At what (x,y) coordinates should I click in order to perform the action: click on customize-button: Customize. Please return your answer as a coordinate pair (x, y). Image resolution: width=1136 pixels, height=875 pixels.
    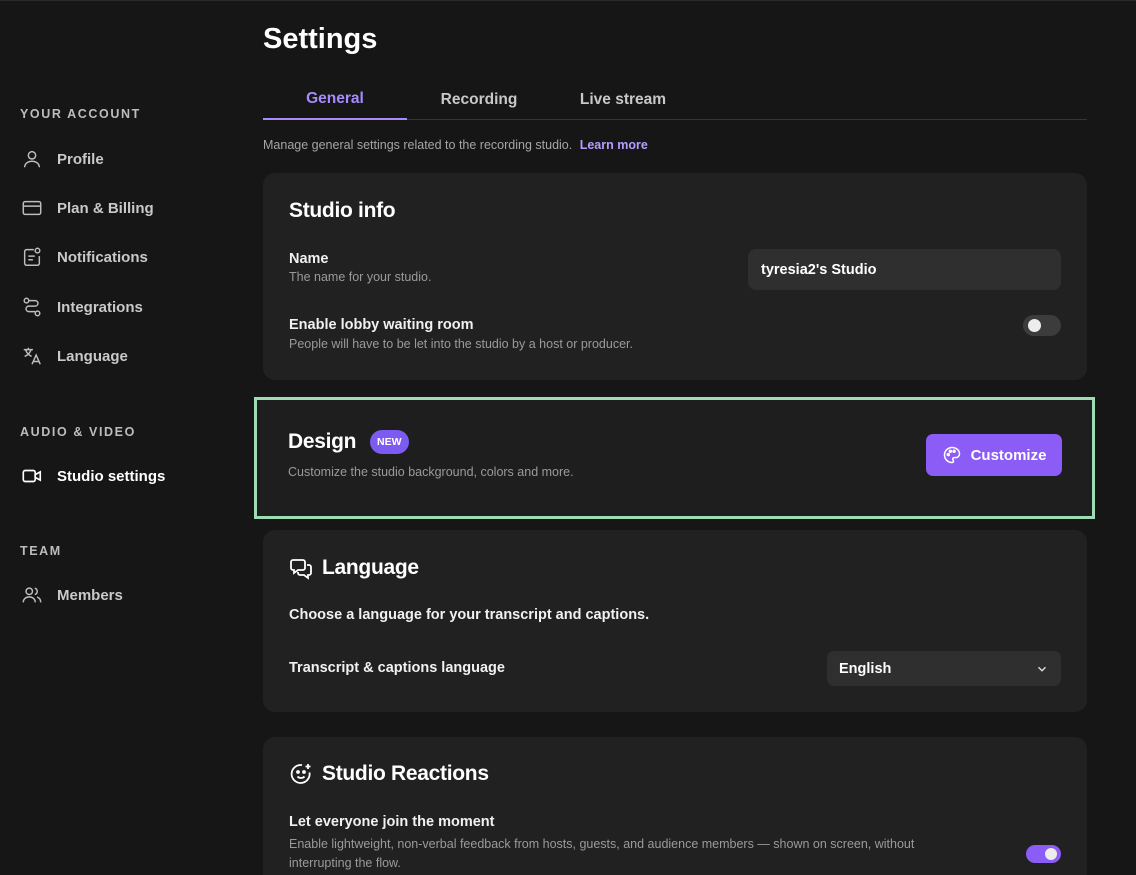
    Looking at the image, I should click on (994, 455).